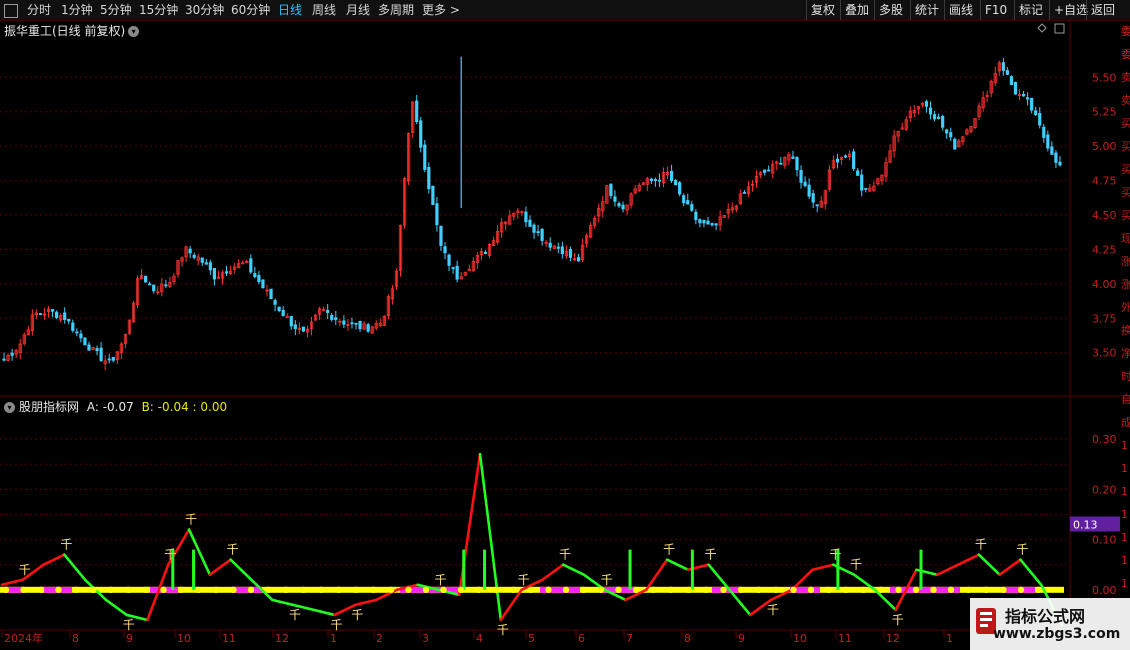  I want to click on period-tab-15min: 15分钟, so click(158, 10).